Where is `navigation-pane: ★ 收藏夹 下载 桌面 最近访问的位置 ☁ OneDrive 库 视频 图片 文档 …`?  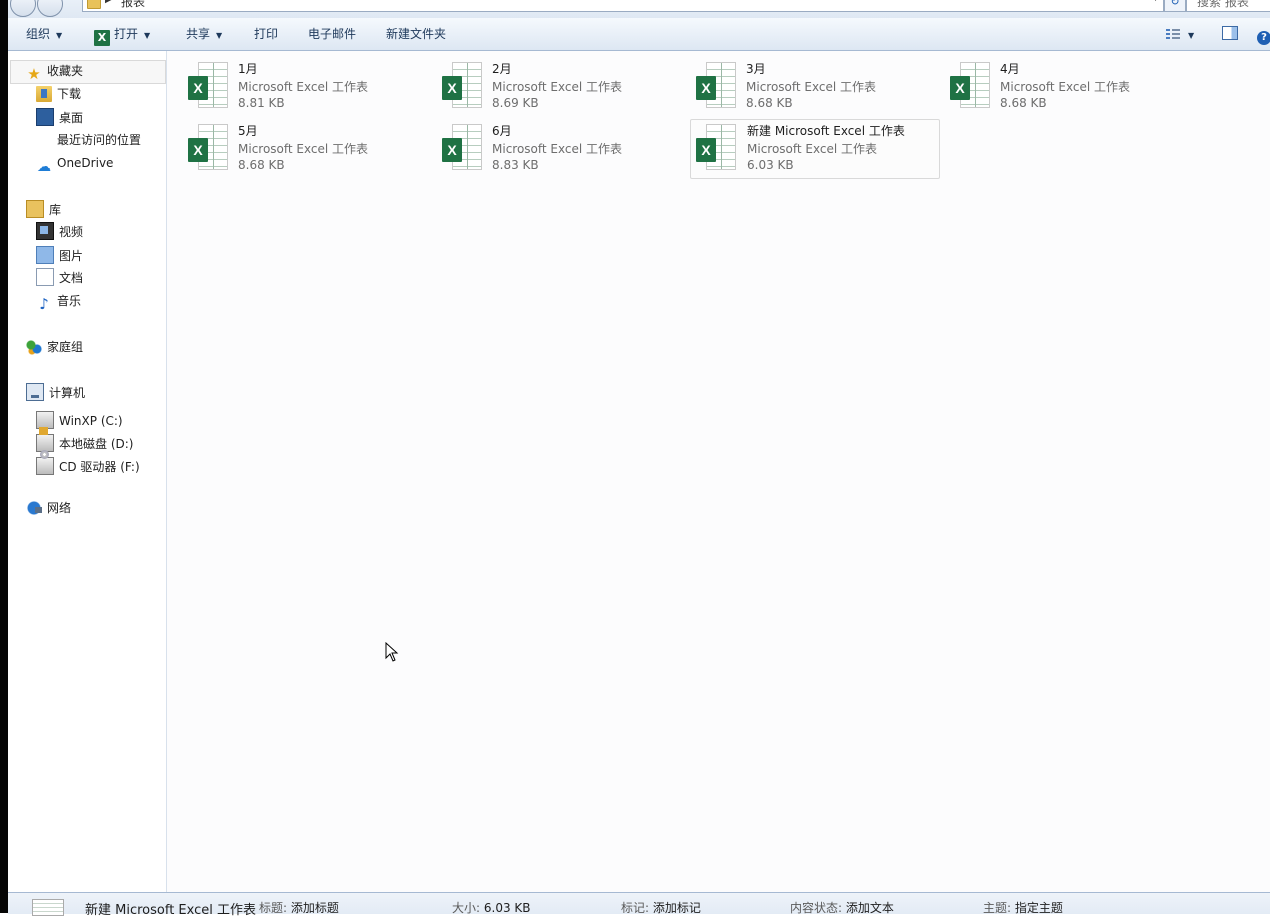 navigation-pane: ★ 收藏夹 下载 桌面 最近访问的位置 ☁ OneDrive 库 视频 图片 文档 … is located at coordinates (87, 471).